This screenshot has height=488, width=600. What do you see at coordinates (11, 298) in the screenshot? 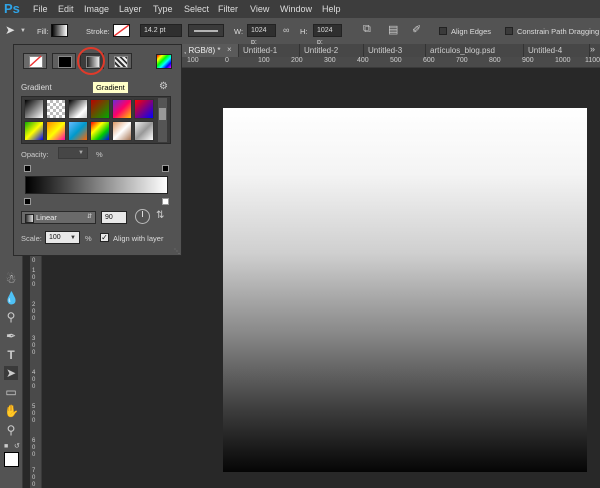
I see `blur-icon: 💧` at bounding box center [11, 298].